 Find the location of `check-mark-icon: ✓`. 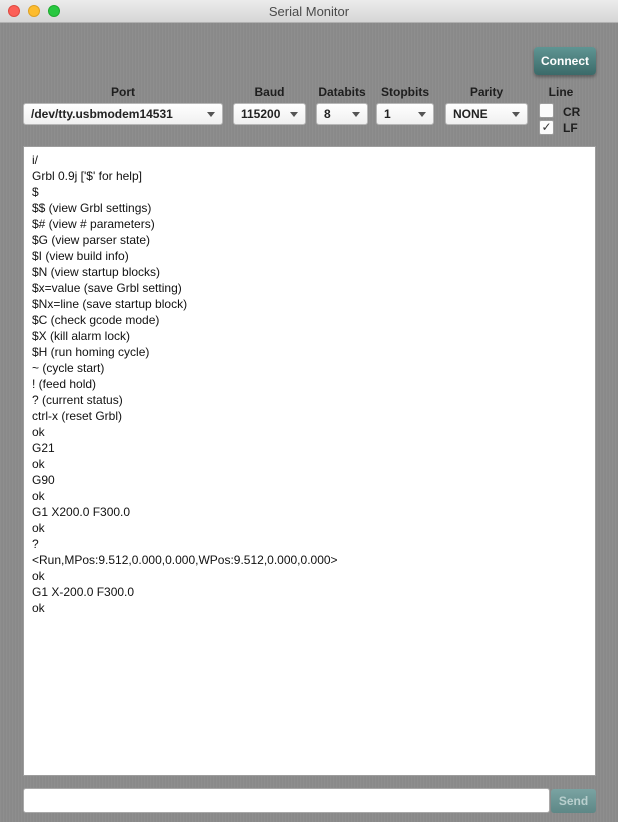

check-mark-icon: ✓ is located at coordinates (546, 127).